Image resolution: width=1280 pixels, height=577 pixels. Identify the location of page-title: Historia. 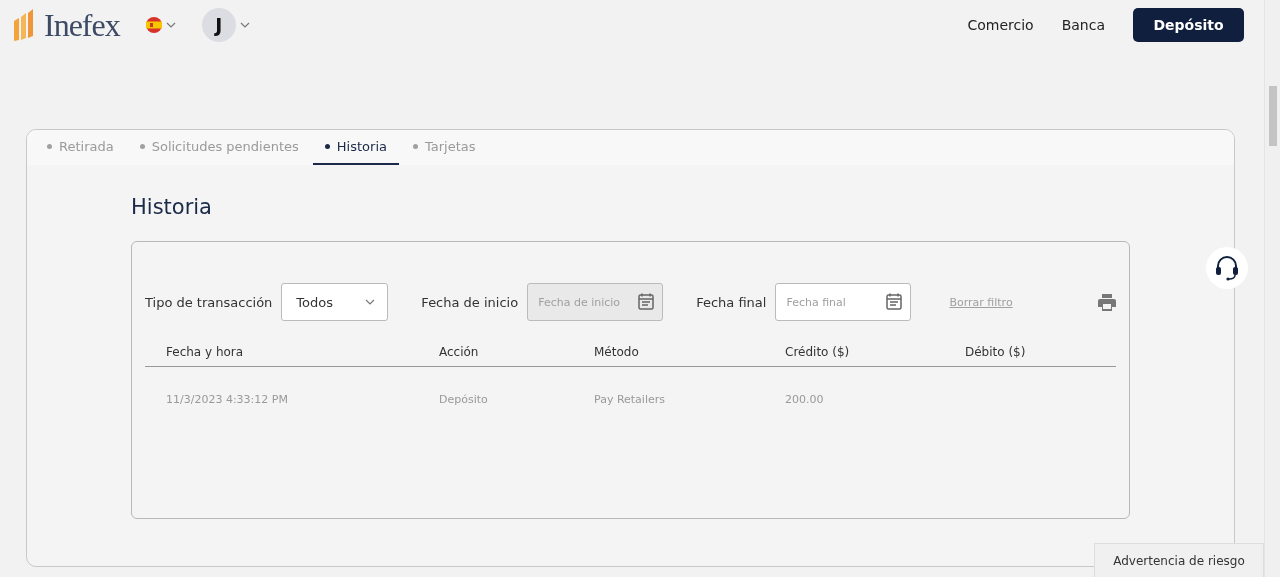
(172, 207).